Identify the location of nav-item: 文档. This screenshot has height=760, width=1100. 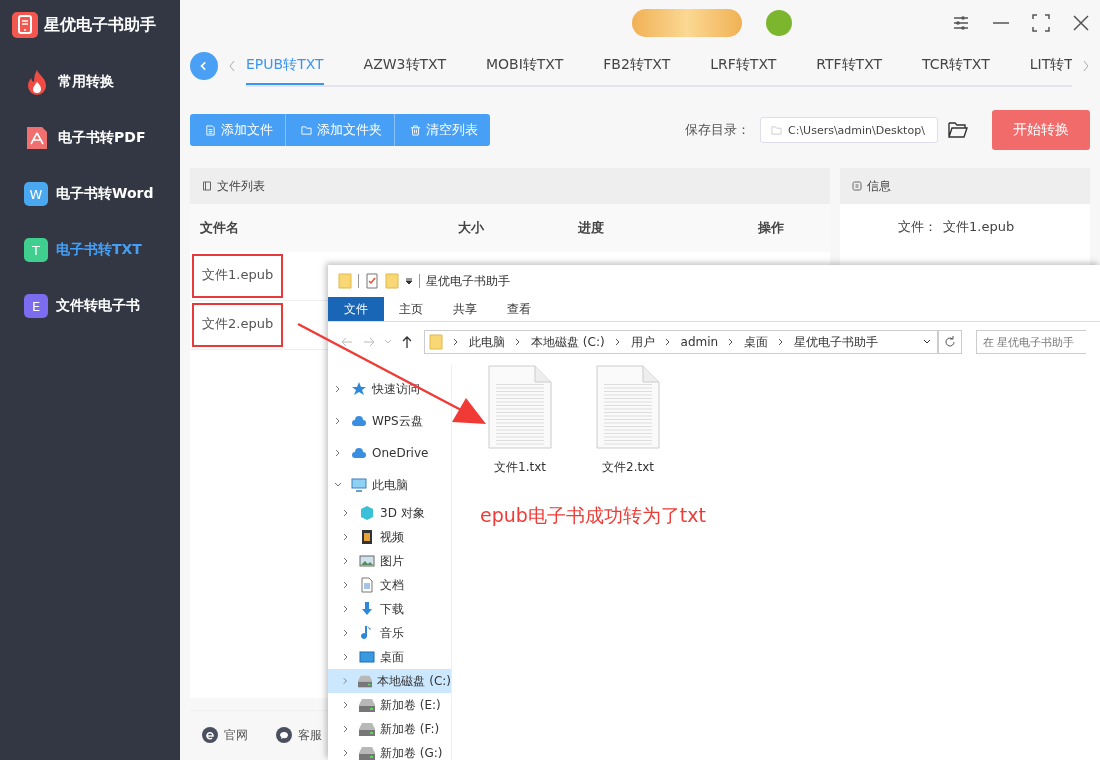
(389, 585).